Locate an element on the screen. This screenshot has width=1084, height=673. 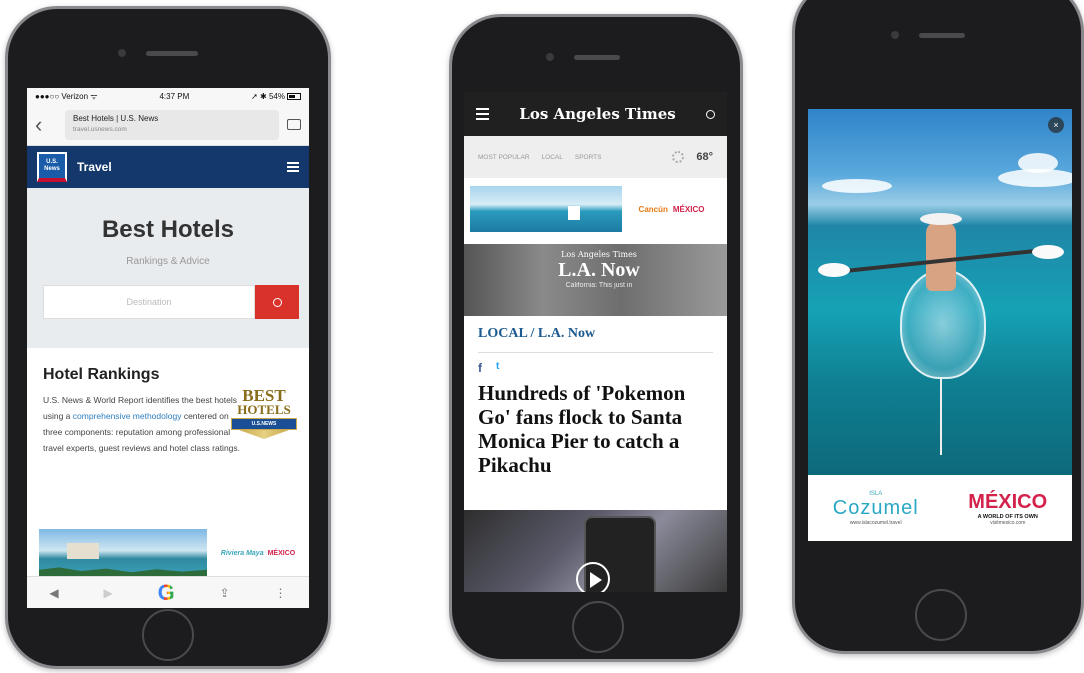
temperature: 68° is located at coordinates (704, 157).